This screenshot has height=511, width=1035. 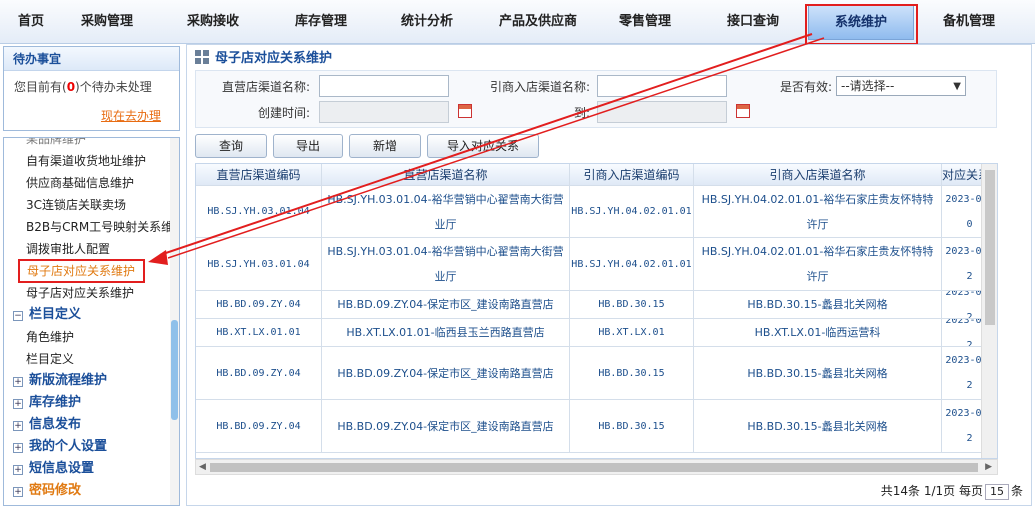 What do you see at coordinates (662, 86) in the screenshot?
I see `import-channel-name-input` at bounding box center [662, 86].